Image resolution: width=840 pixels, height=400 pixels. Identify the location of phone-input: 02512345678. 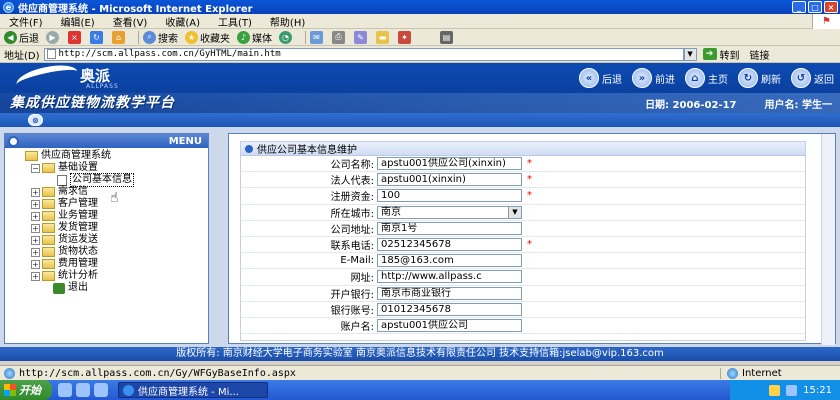
(449, 245).